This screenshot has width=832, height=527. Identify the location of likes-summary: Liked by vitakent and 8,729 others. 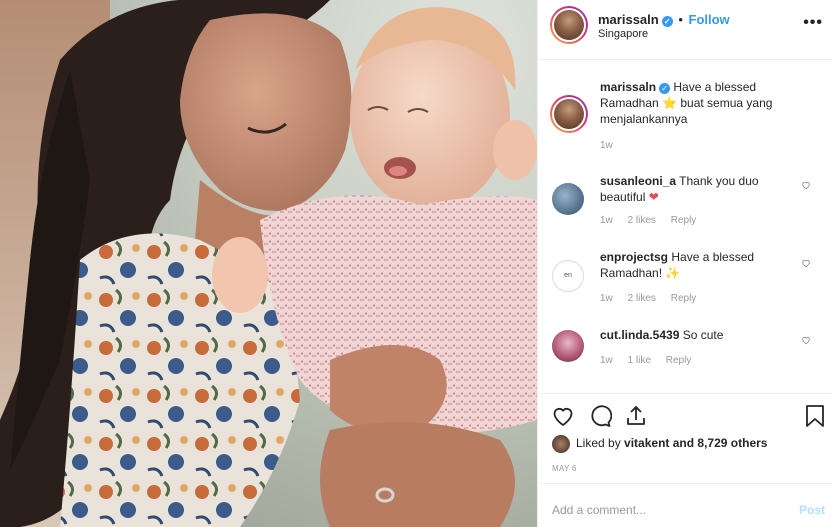
(659, 444).